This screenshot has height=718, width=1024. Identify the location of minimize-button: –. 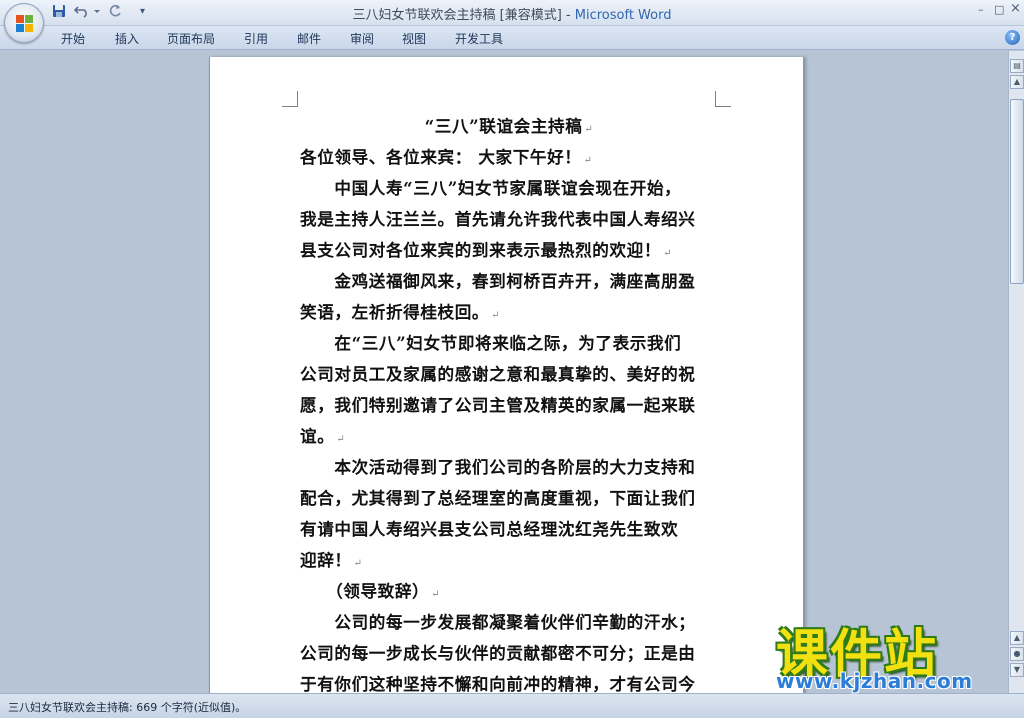
(981, 9).